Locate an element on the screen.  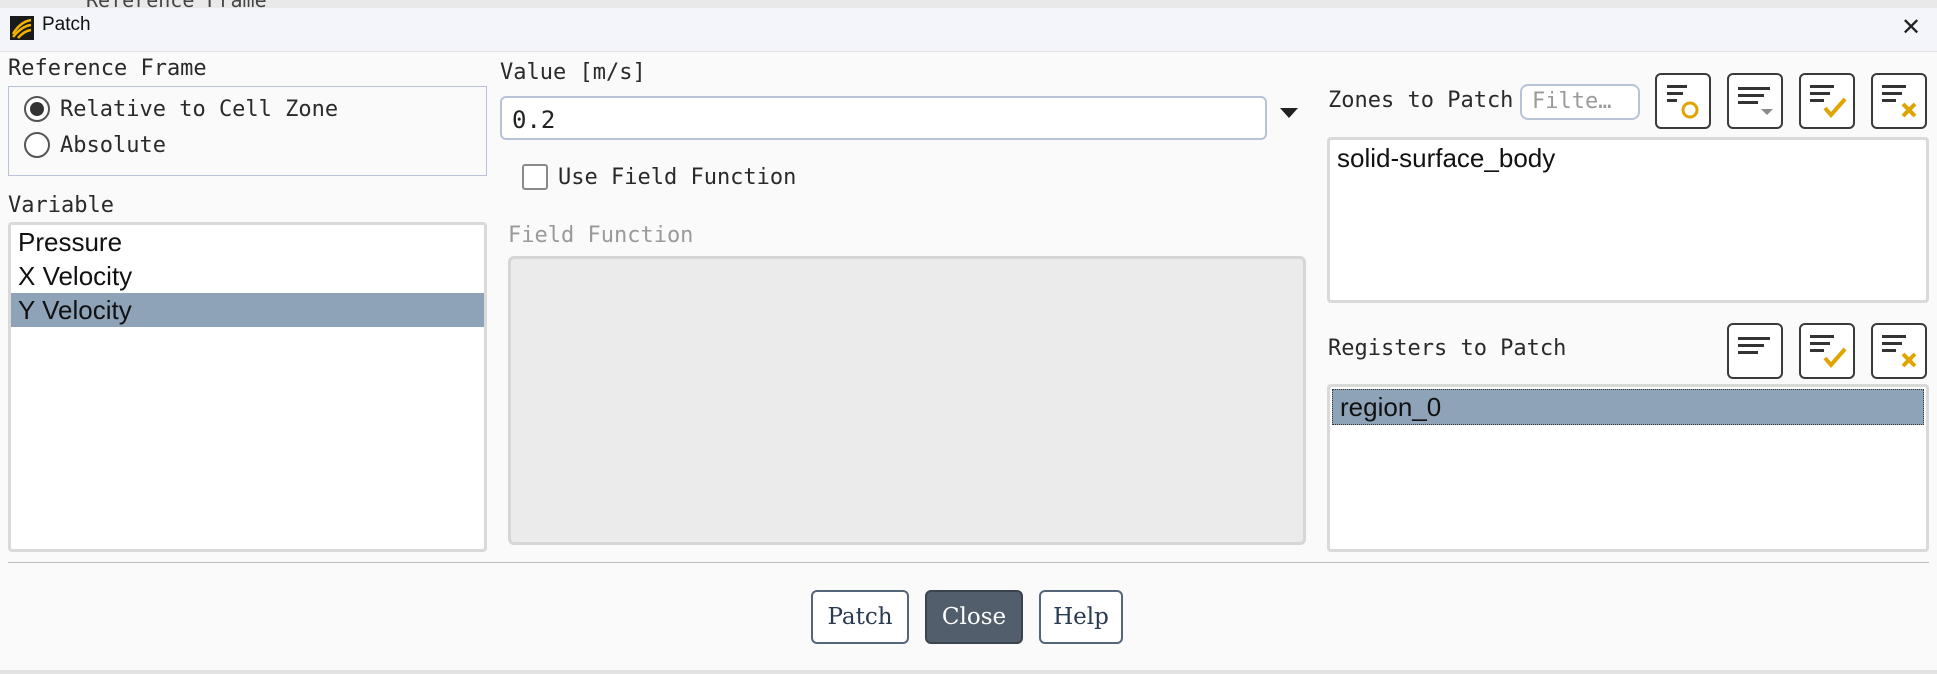
background-window-text: Reference Frame is located at coordinates (176, 4).